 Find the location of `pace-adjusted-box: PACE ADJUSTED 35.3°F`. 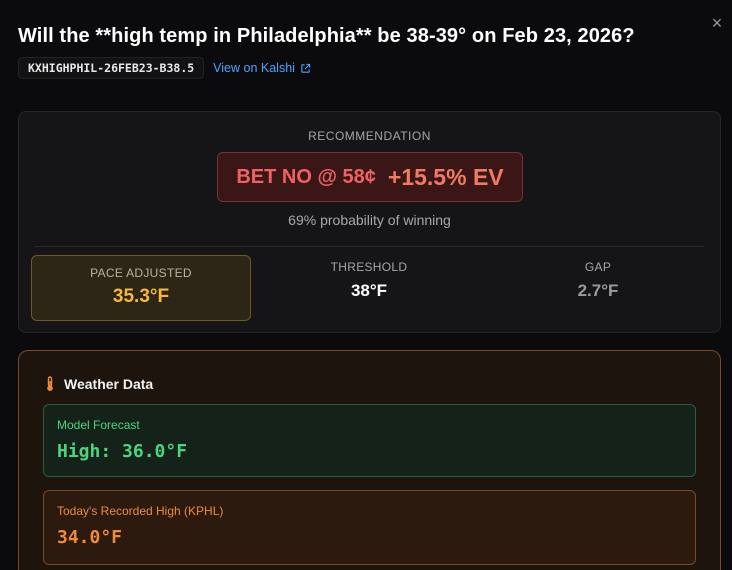

pace-adjusted-box: PACE ADJUSTED 35.3°F is located at coordinates (141, 288).